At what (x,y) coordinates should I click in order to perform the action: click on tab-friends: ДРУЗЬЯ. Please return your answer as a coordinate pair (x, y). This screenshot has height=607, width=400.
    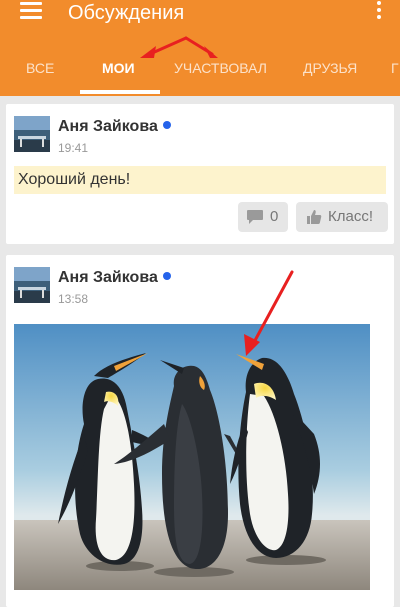
    Looking at the image, I should click on (330, 74).